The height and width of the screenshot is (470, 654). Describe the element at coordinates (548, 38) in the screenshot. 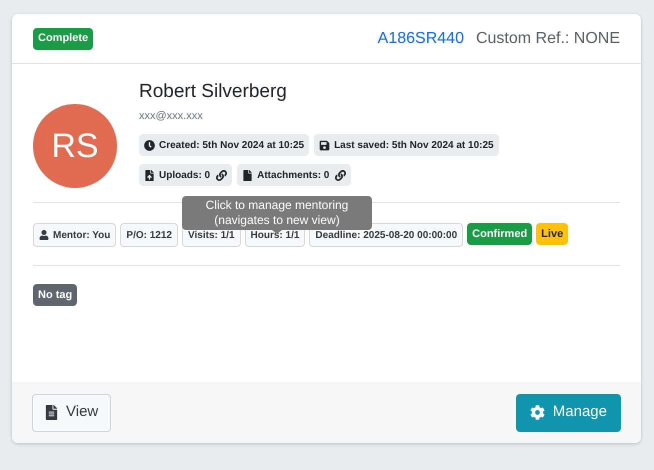

I see `custom-reference: Custom Ref.: NONE` at that location.